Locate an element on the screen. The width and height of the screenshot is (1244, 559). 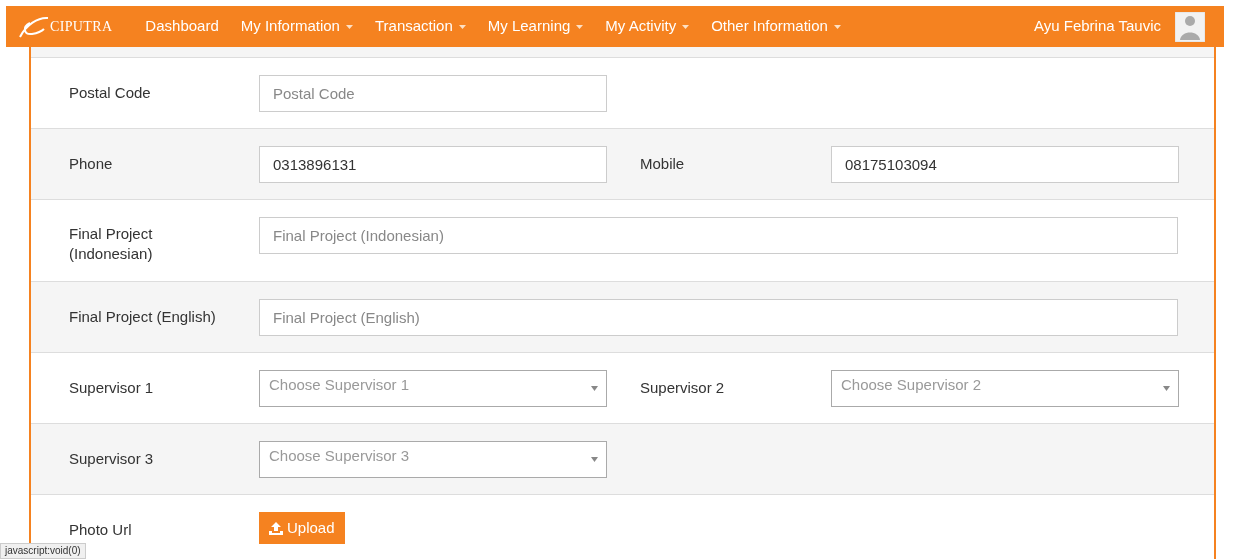
nav-link: Dashboard is located at coordinates (182, 26).